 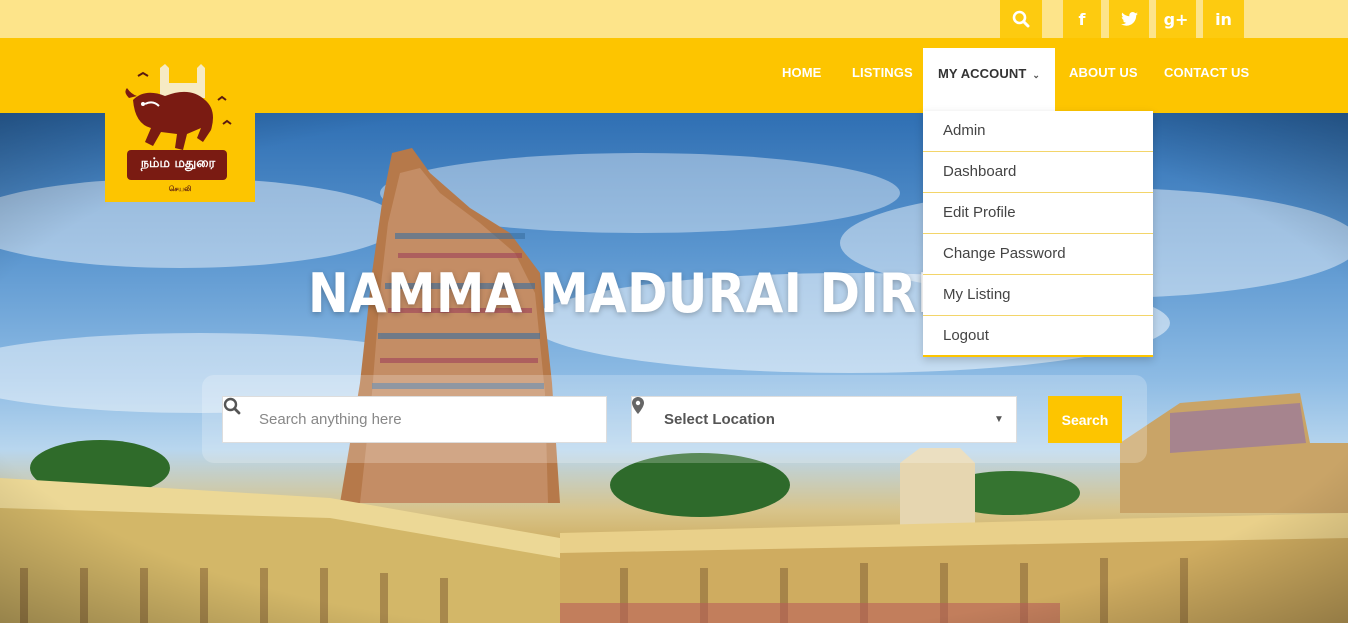 I want to click on dropdown-item-logout: Logout, so click(x=1038, y=336).